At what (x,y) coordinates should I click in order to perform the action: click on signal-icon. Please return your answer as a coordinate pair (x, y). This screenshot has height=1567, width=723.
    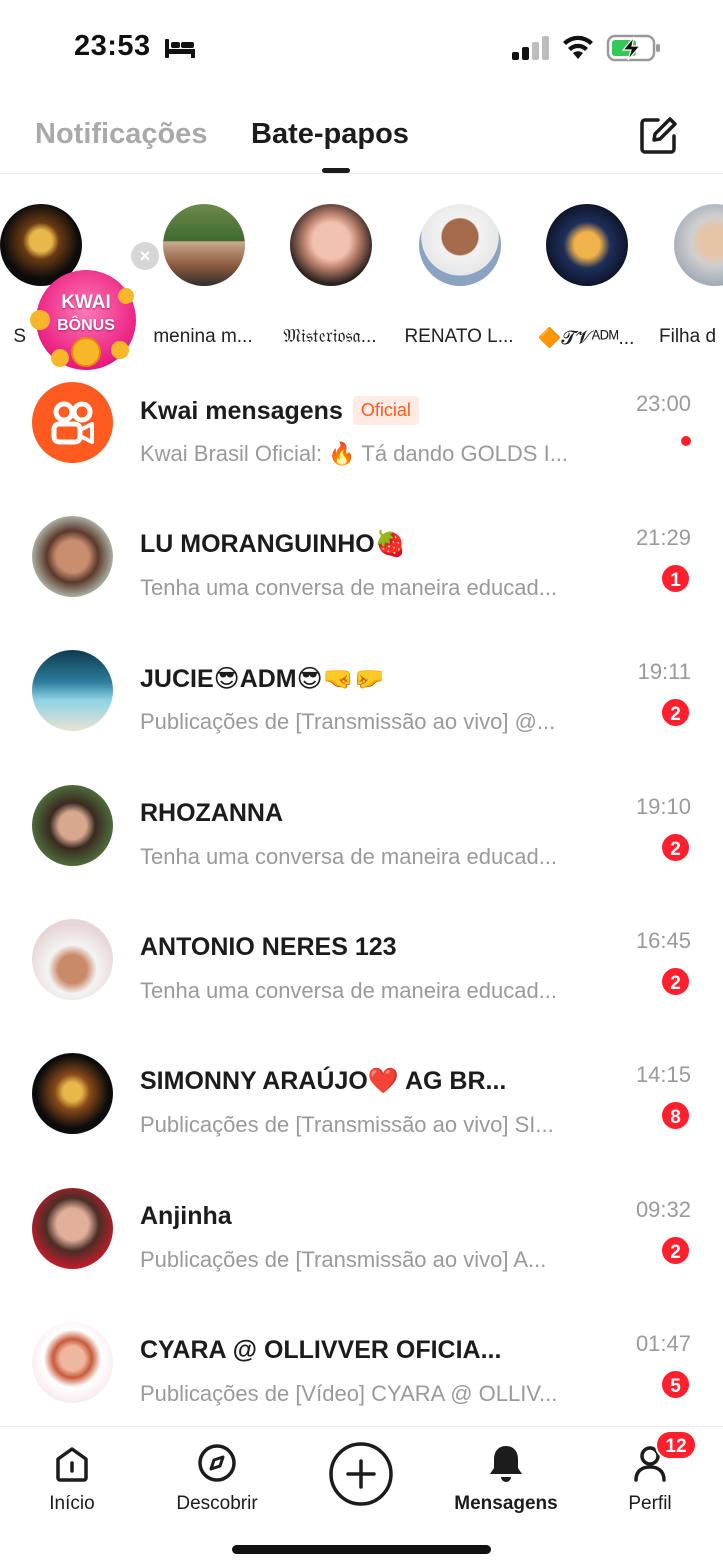
    Looking at the image, I should click on (530, 48).